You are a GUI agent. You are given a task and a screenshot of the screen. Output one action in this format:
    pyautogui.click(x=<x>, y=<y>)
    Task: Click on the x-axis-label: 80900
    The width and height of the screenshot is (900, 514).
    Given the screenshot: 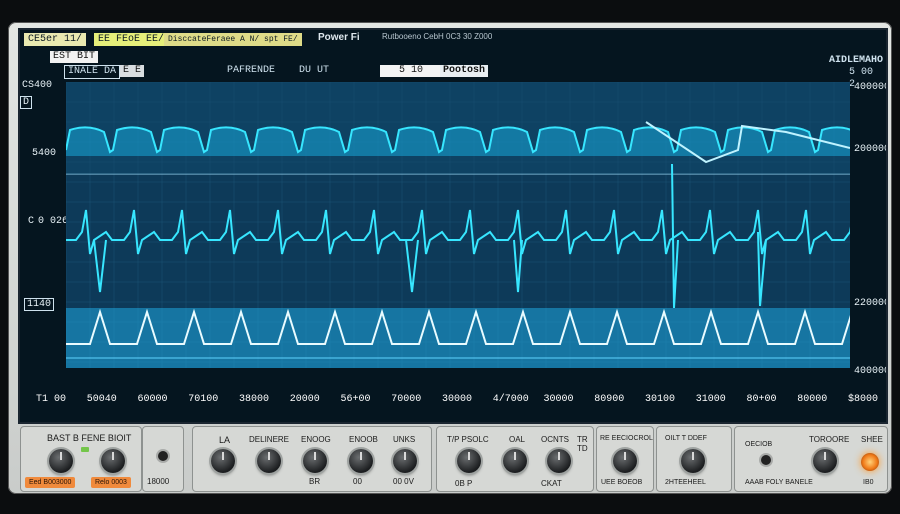 What is the action you would take?
    pyautogui.click(x=609, y=399)
    